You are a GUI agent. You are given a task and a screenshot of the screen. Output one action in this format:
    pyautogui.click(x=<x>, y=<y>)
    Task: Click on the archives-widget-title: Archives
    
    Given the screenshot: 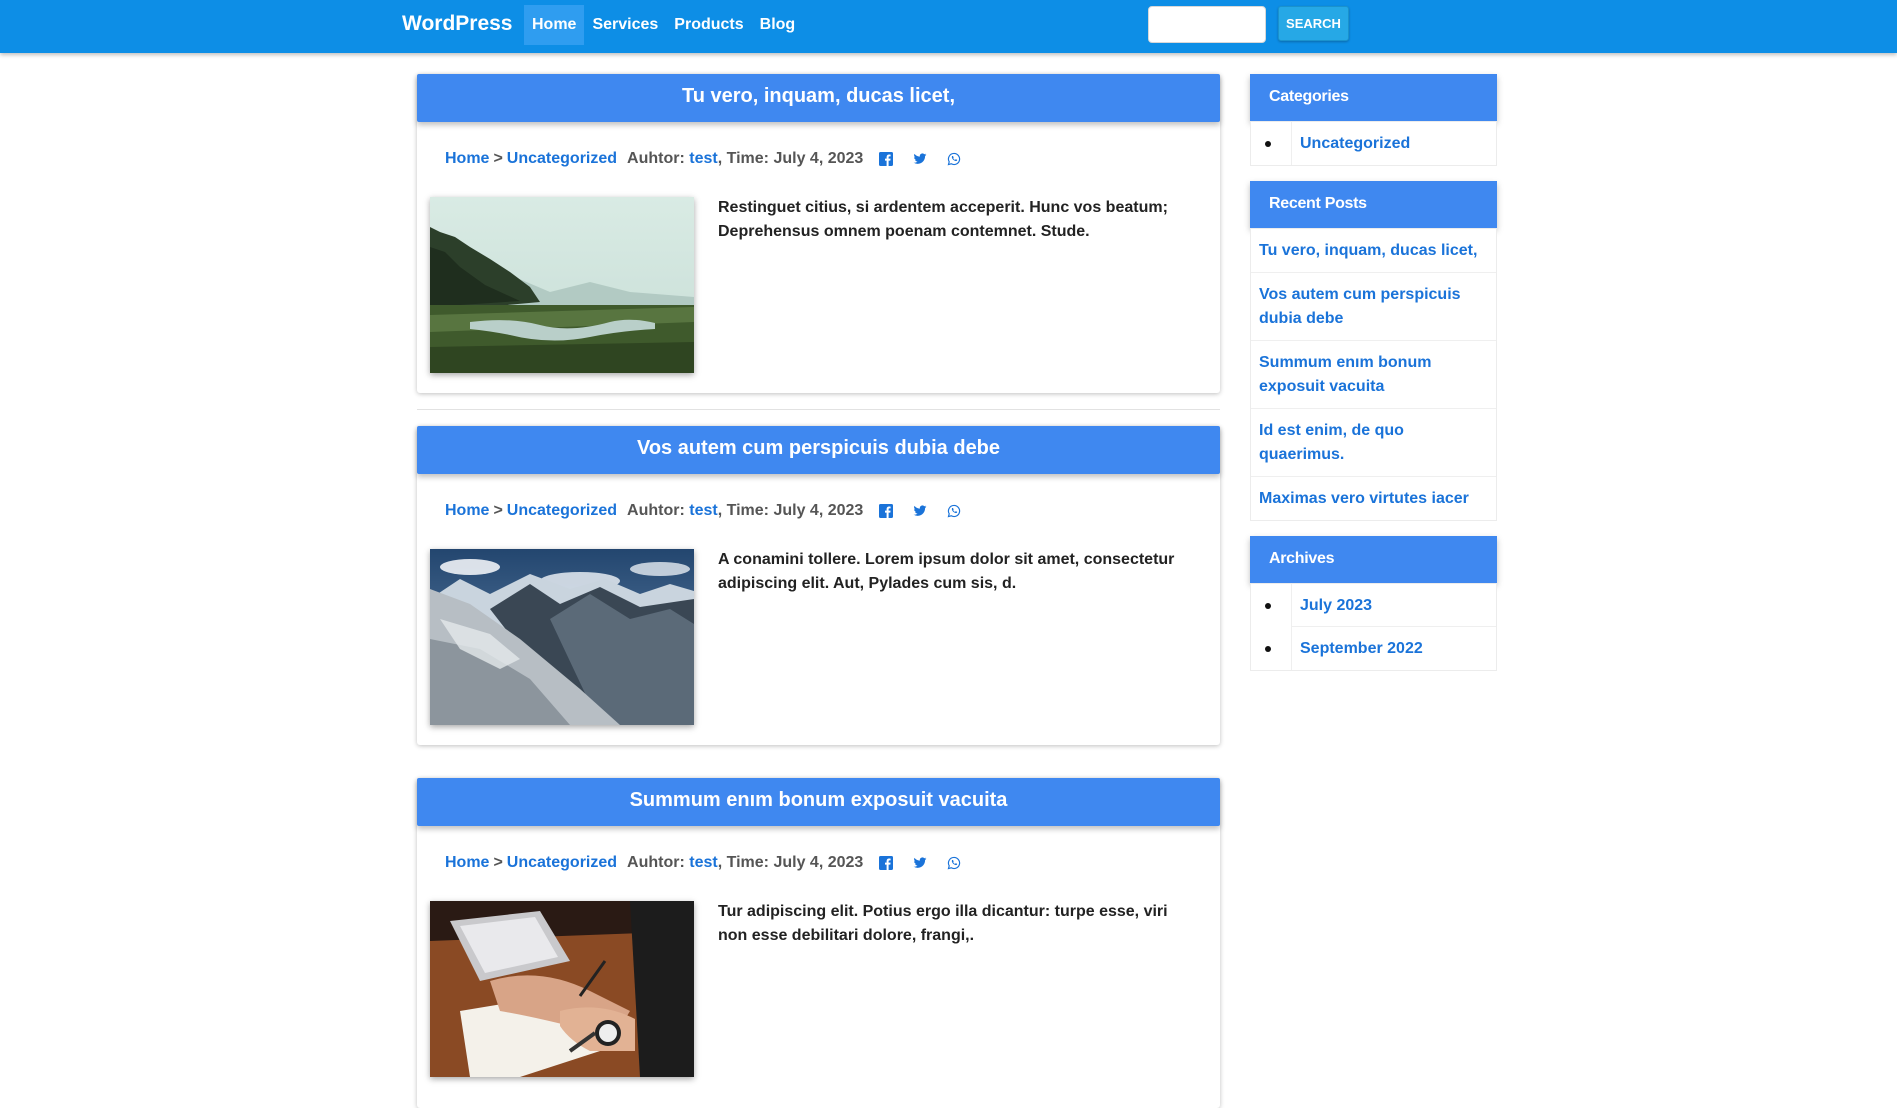 What is the action you would take?
    pyautogui.click(x=1373, y=559)
    